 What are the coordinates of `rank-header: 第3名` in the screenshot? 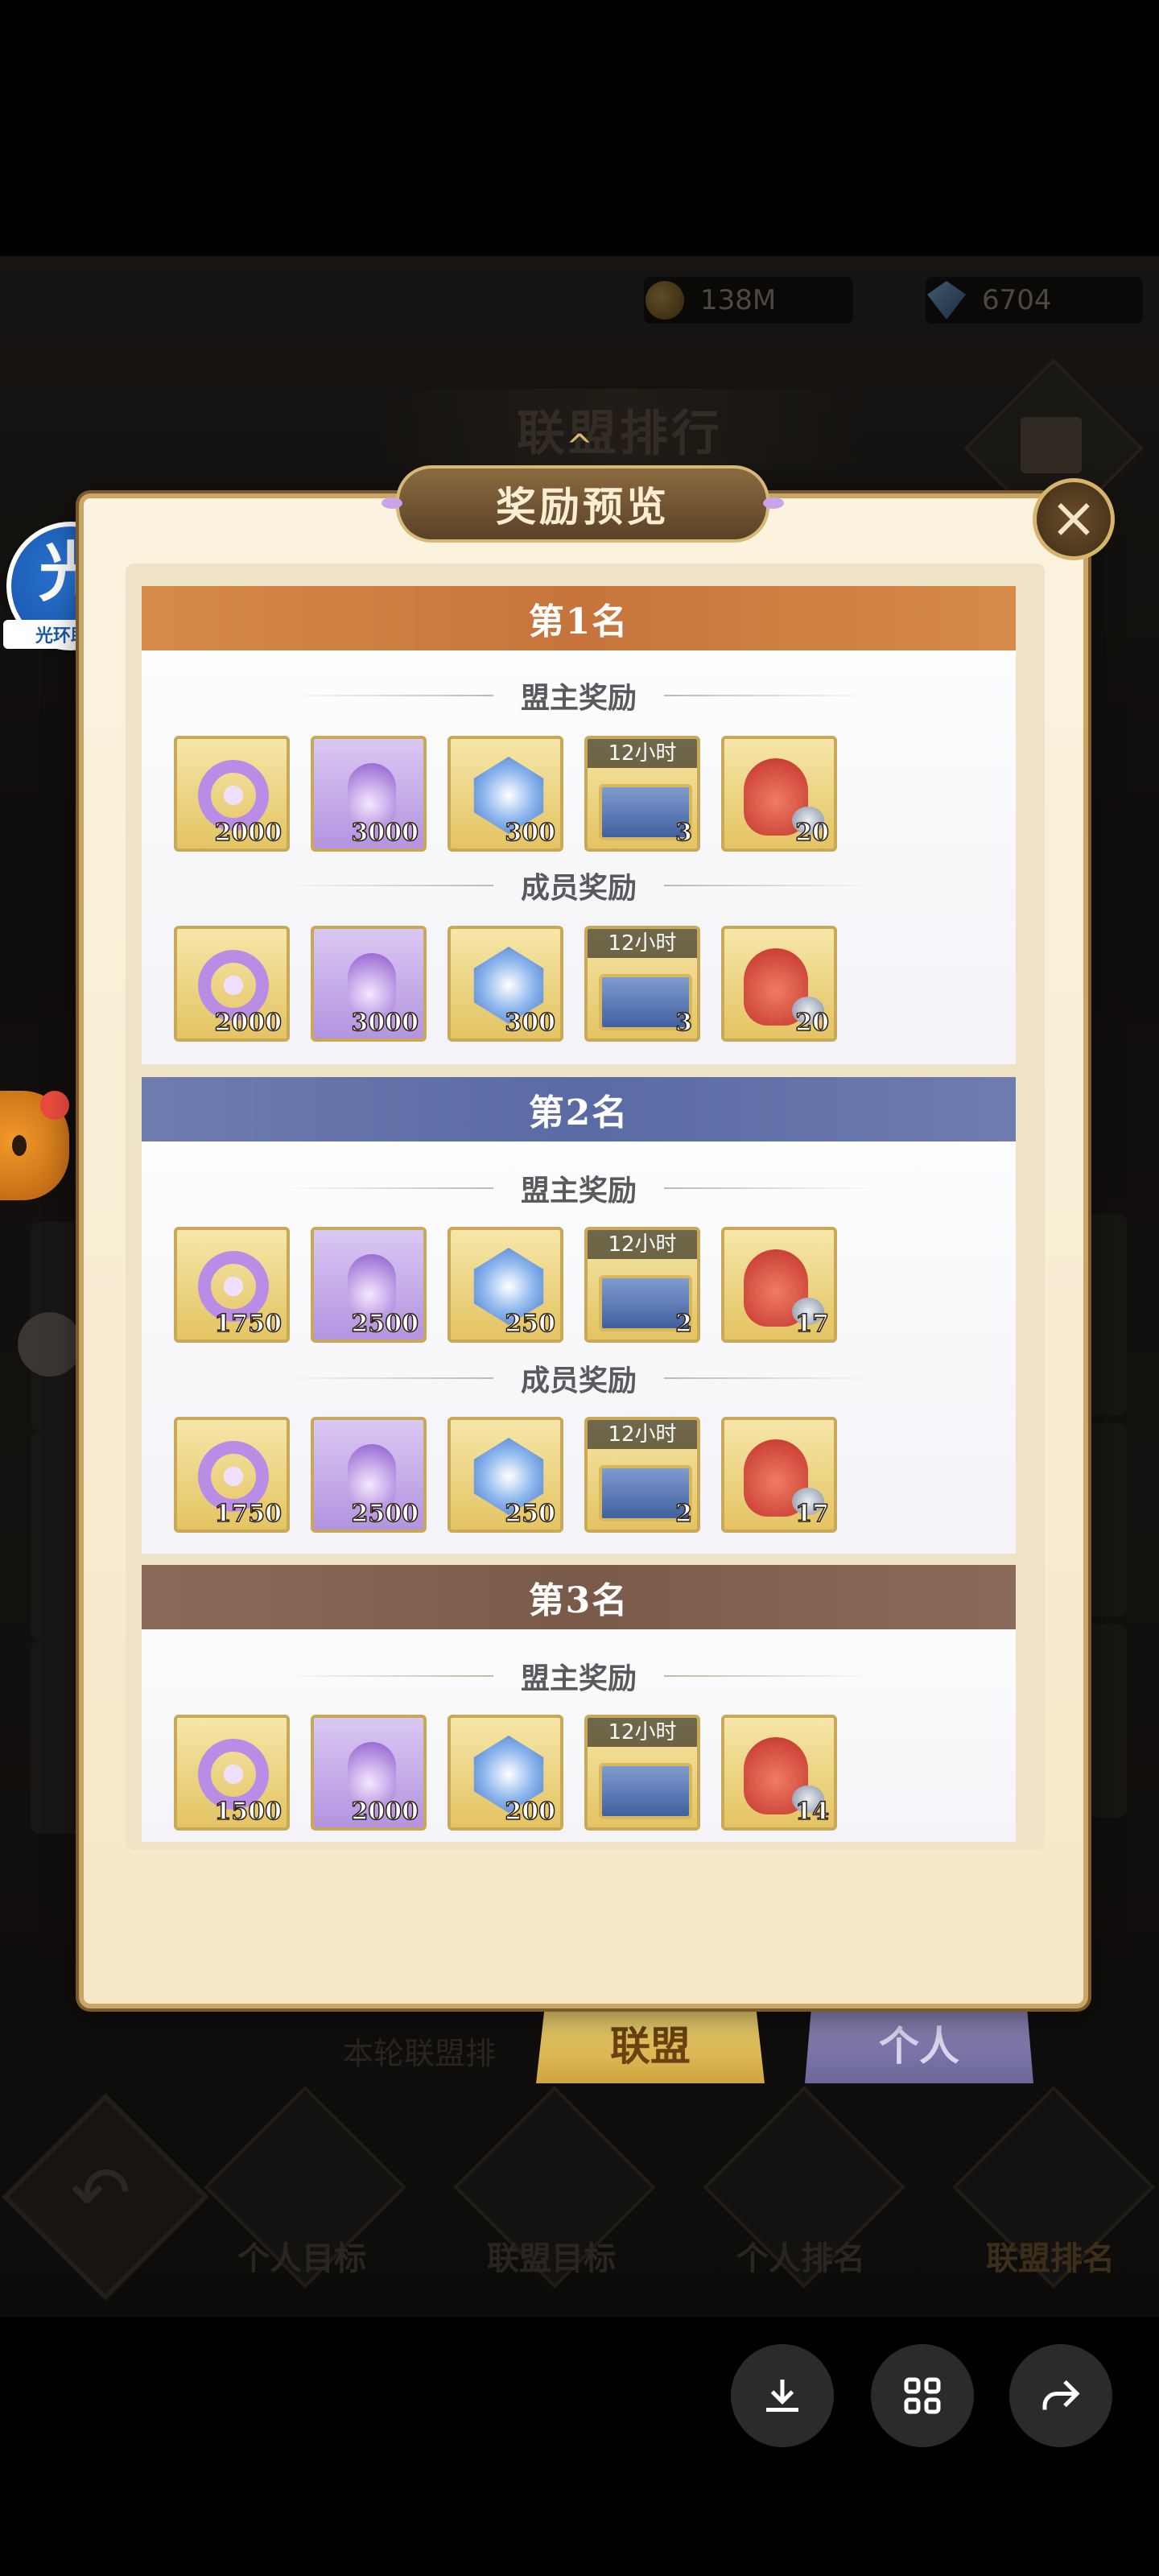 It's located at (579, 1597).